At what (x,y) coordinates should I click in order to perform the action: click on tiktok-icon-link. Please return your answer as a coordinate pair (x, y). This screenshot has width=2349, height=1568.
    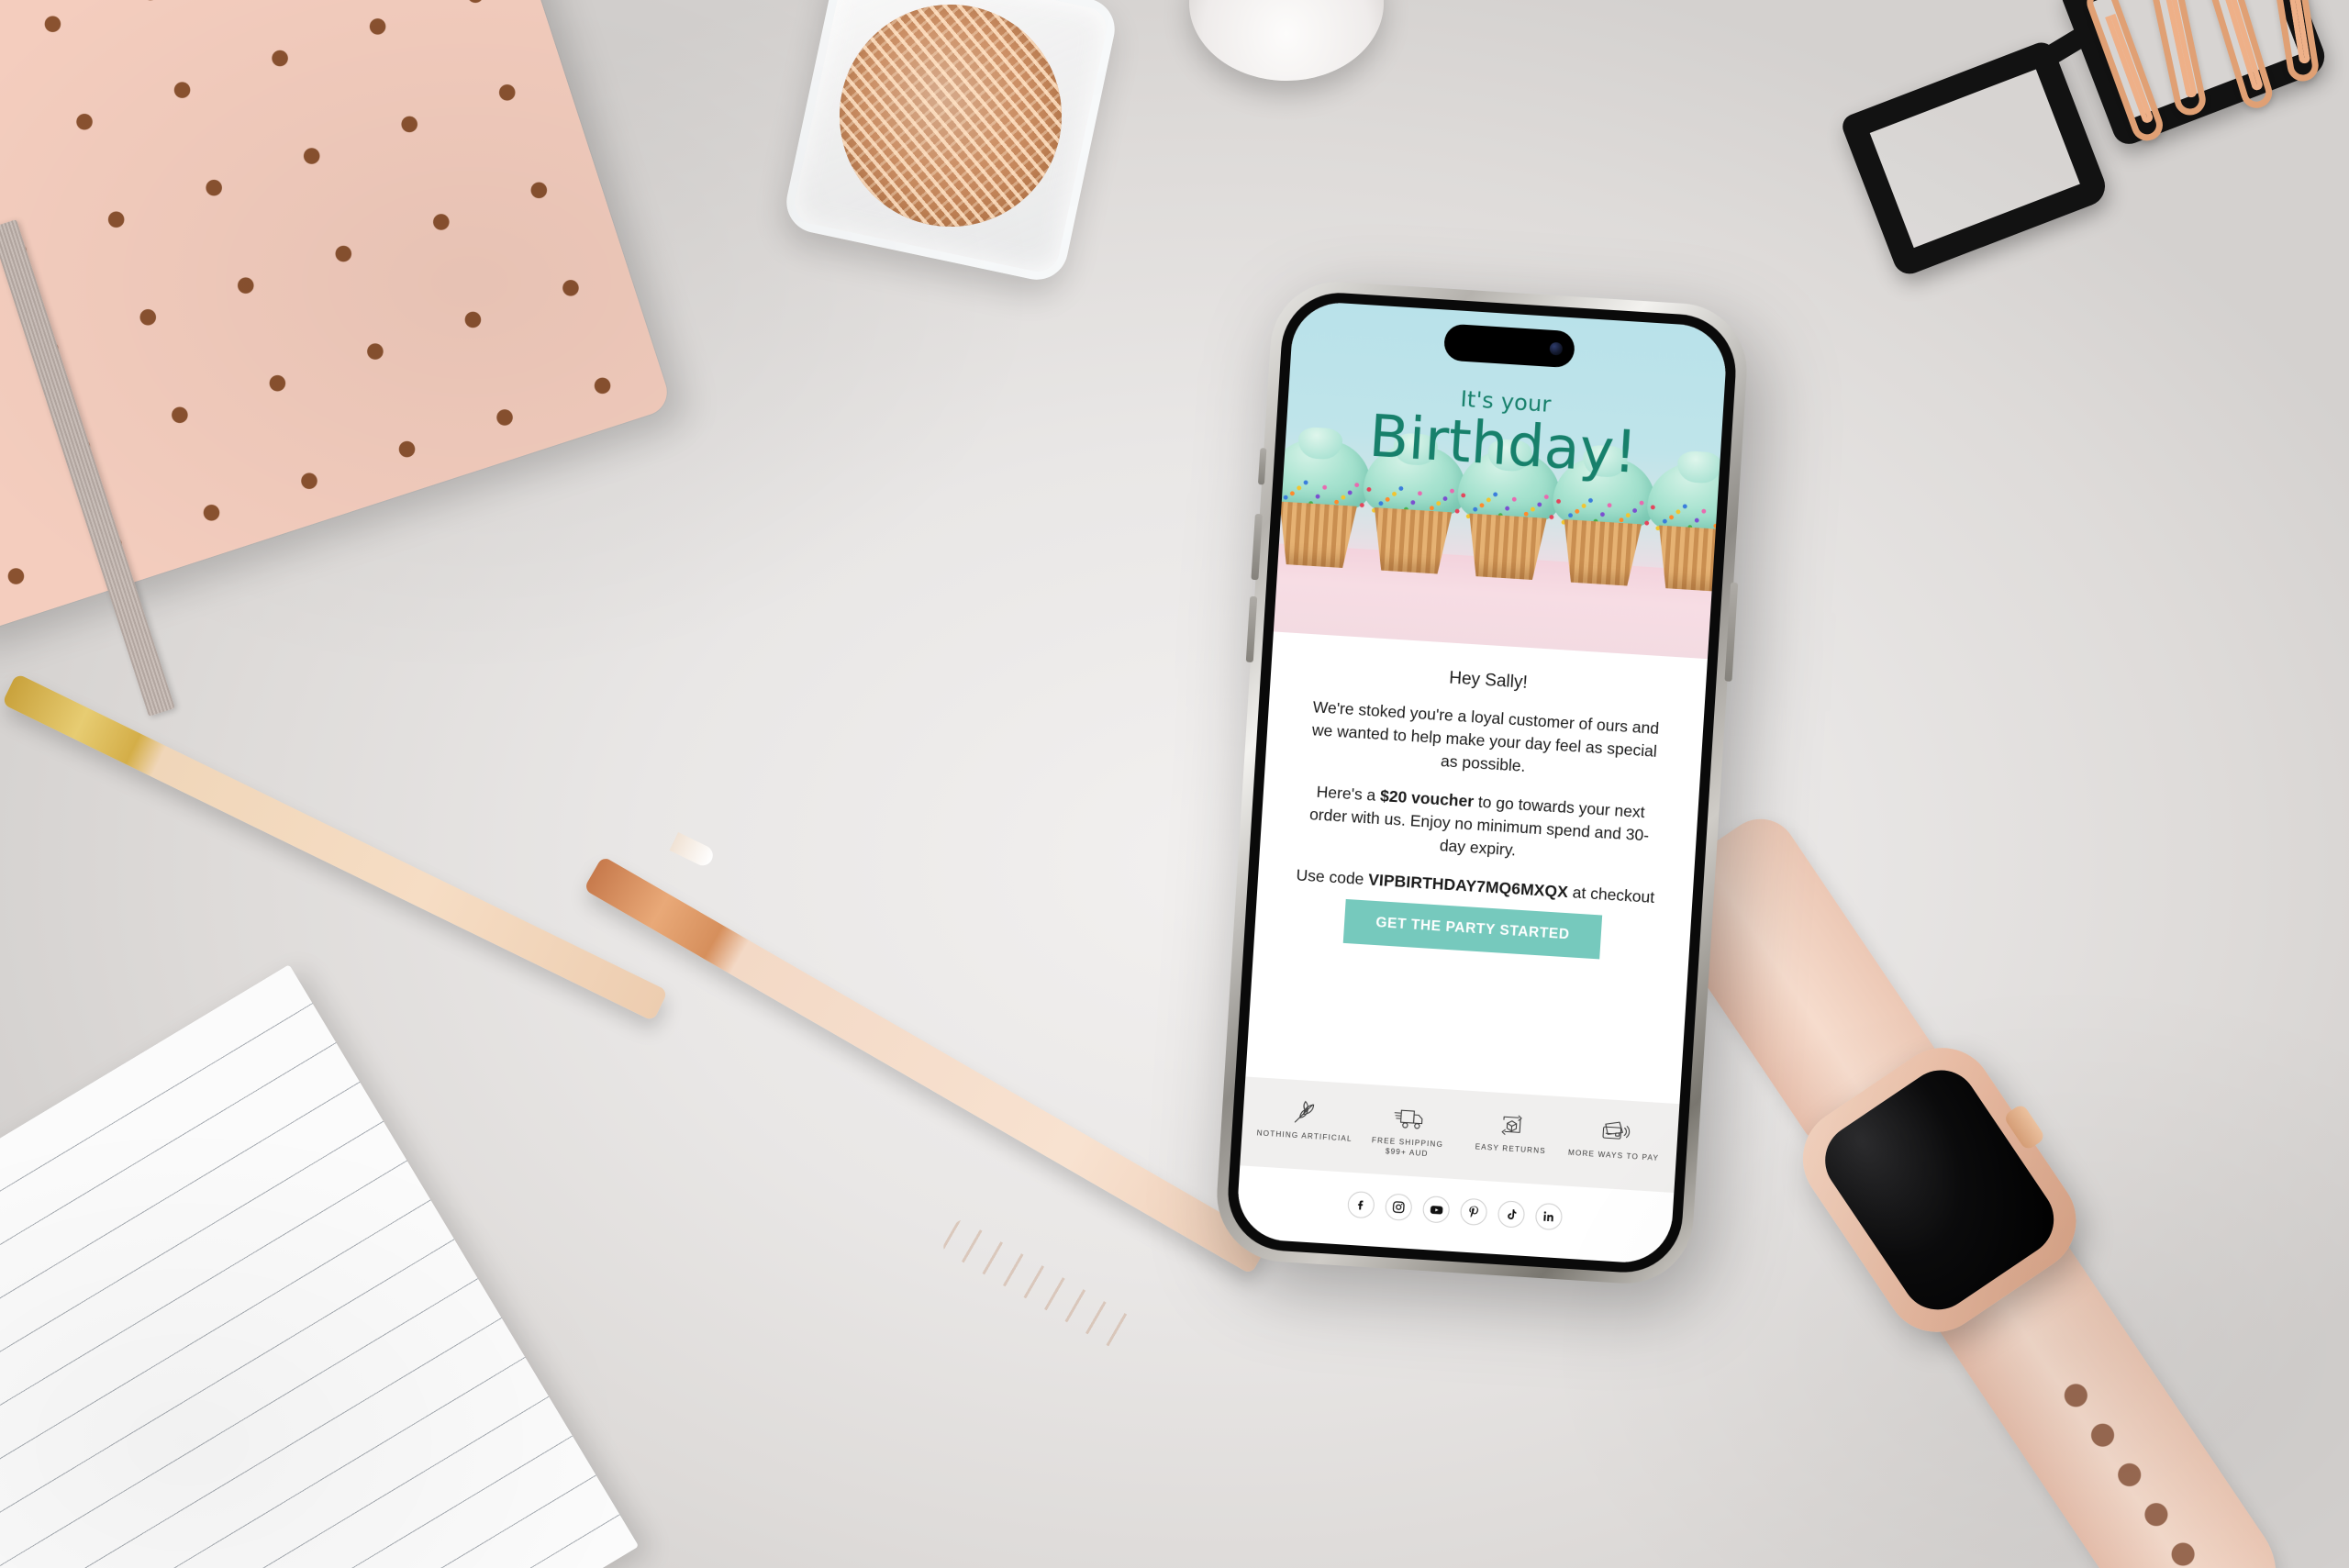
    Looking at the image, I should click on (1511, 1214).